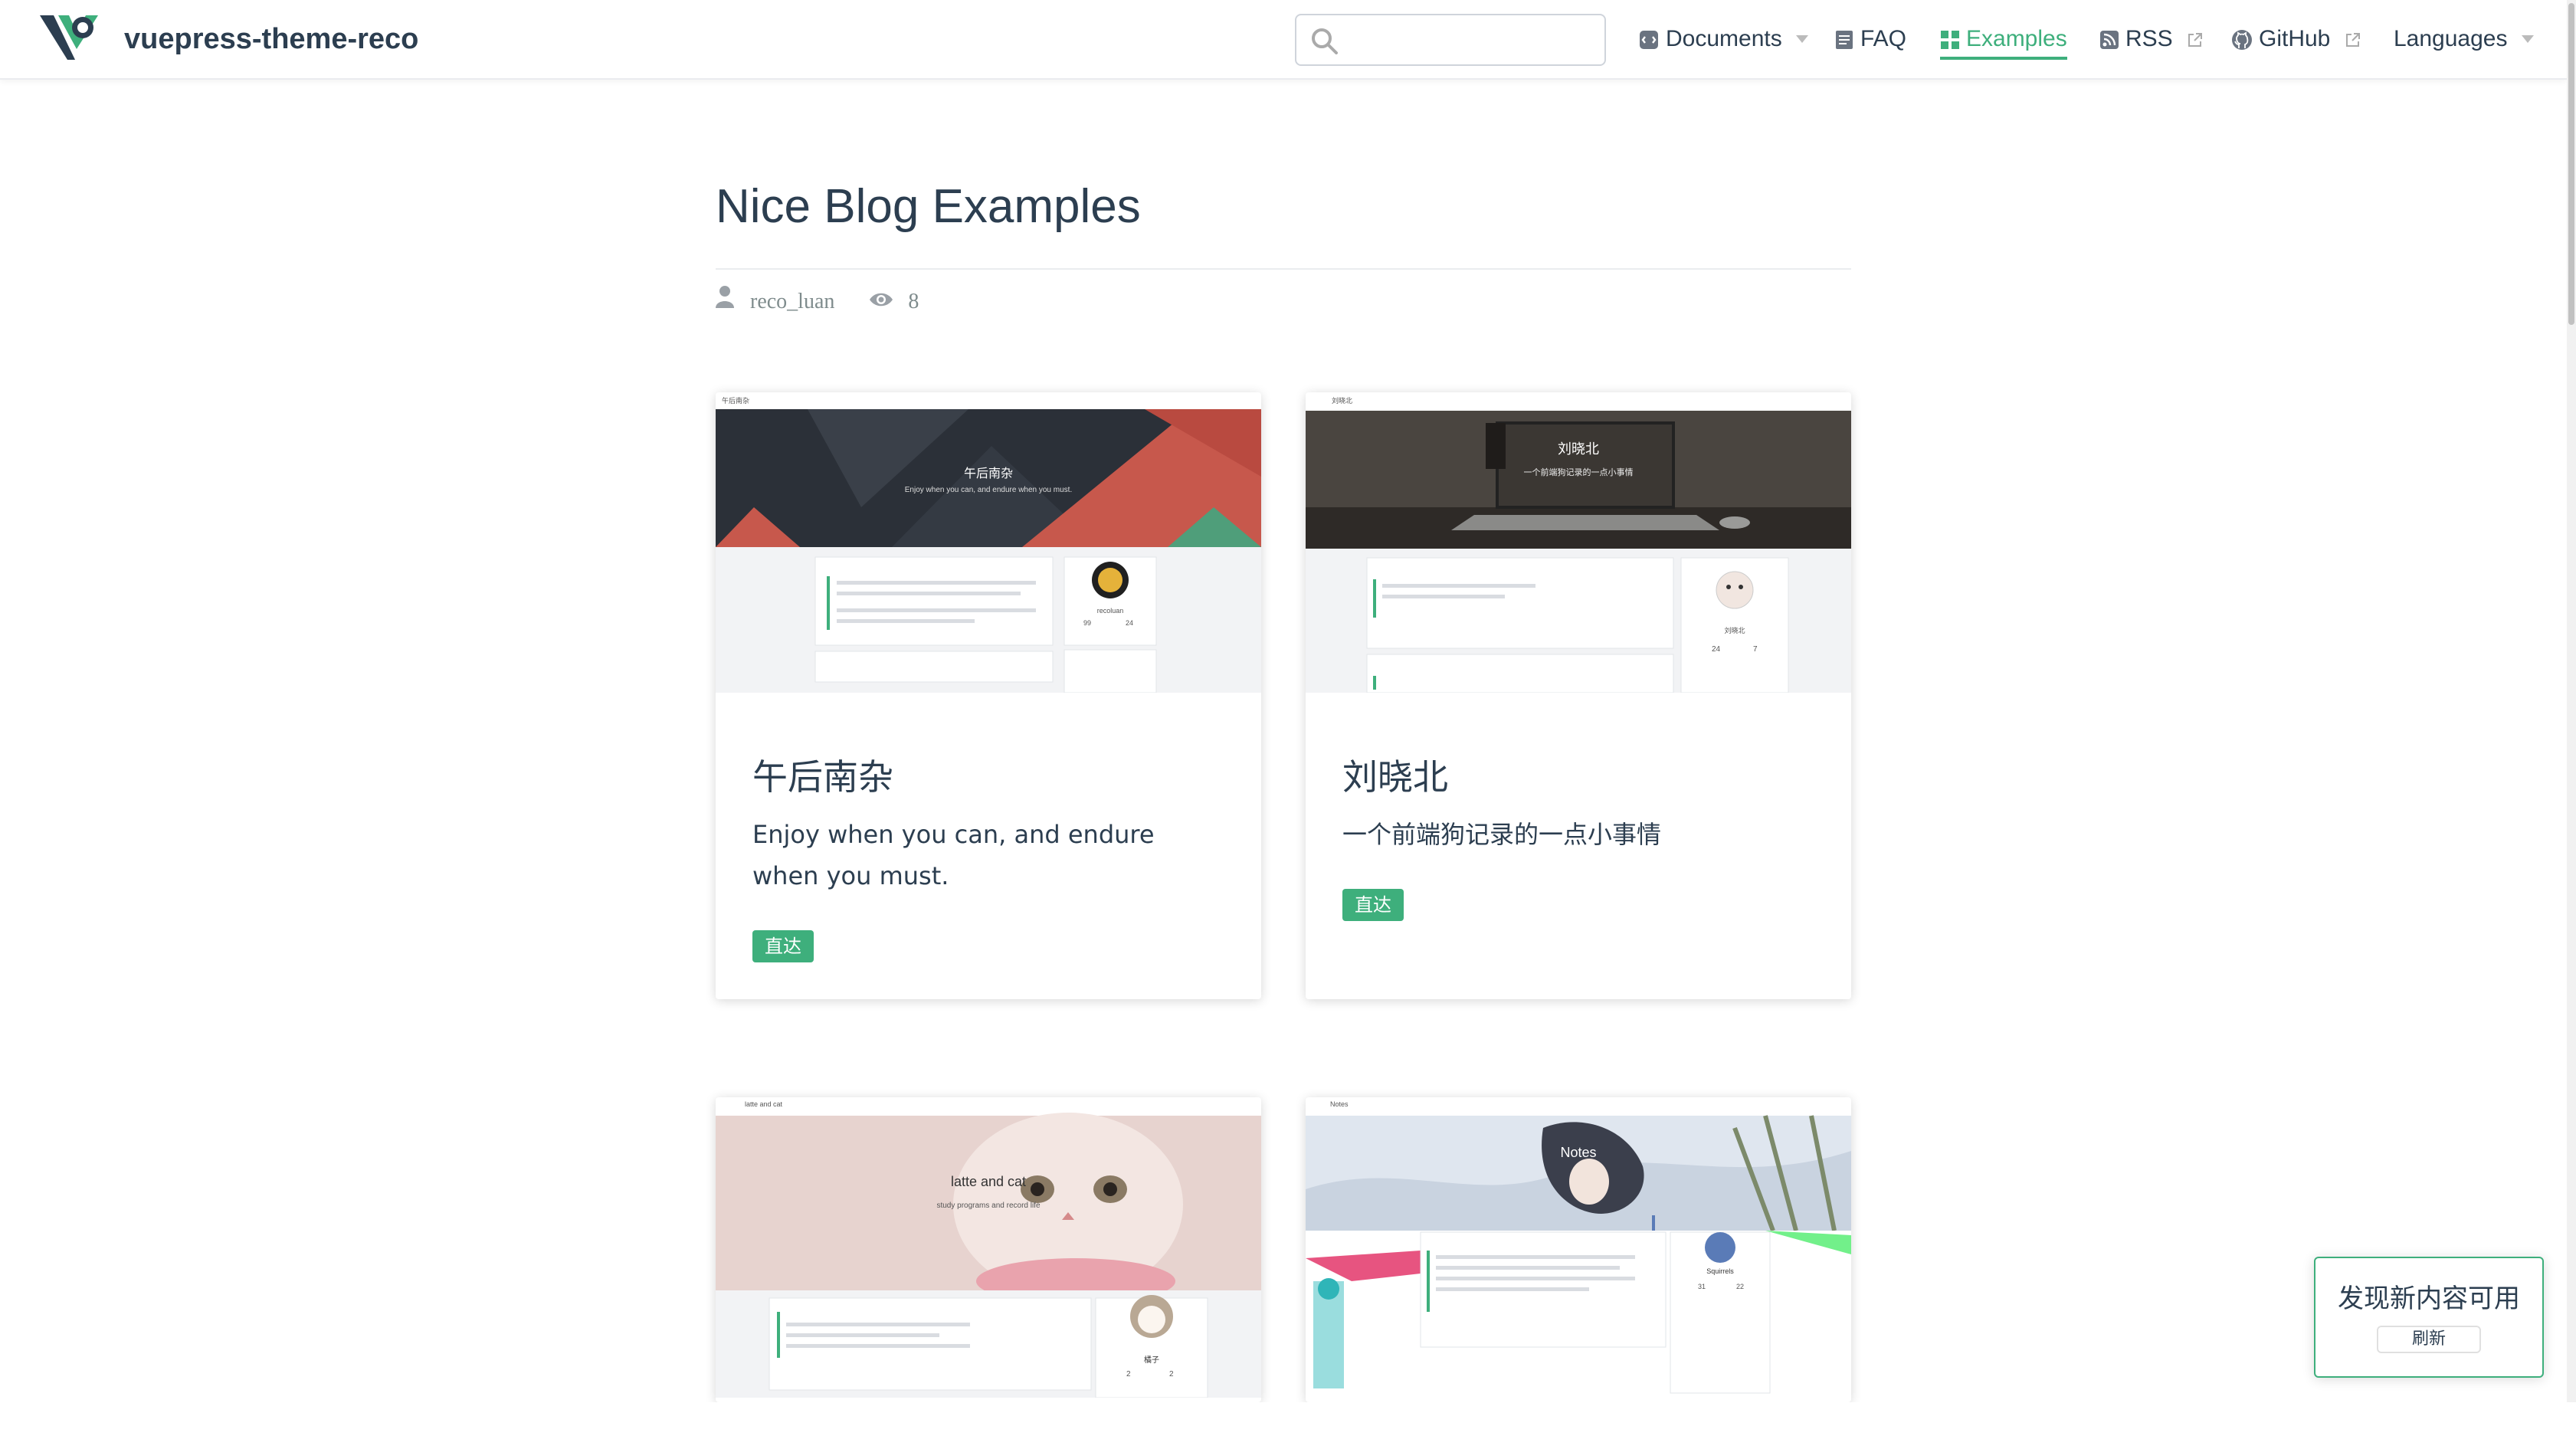  Describe the element at coordinates (271, 39) in the screenshot. I see `site-name: vuepress-theme-reco` at that location.